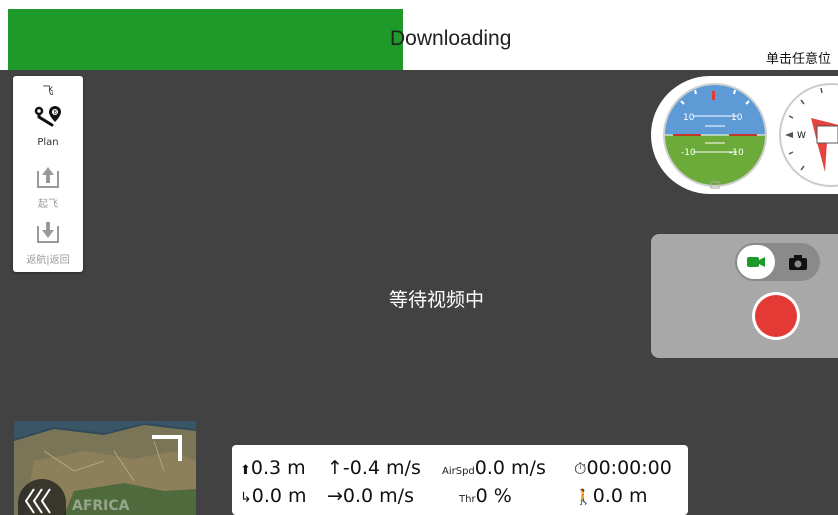  Describe the element at coordinates (737, 118) in the screenshot. I see `attitude-label-up-right: 10` at that location.